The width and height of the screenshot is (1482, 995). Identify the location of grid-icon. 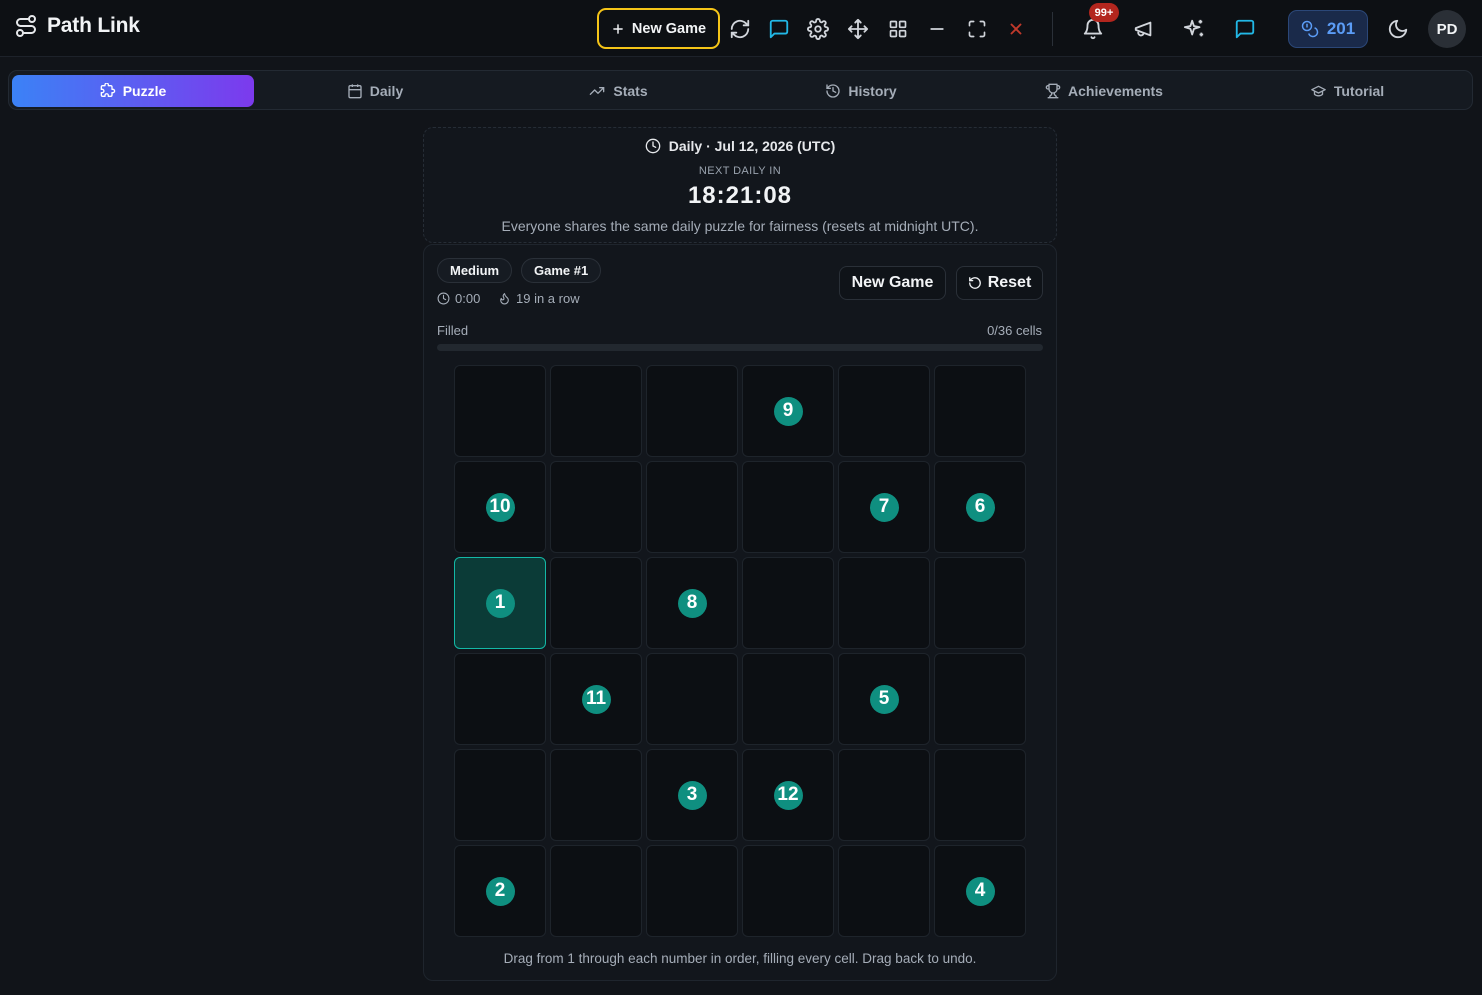
(898, 29).